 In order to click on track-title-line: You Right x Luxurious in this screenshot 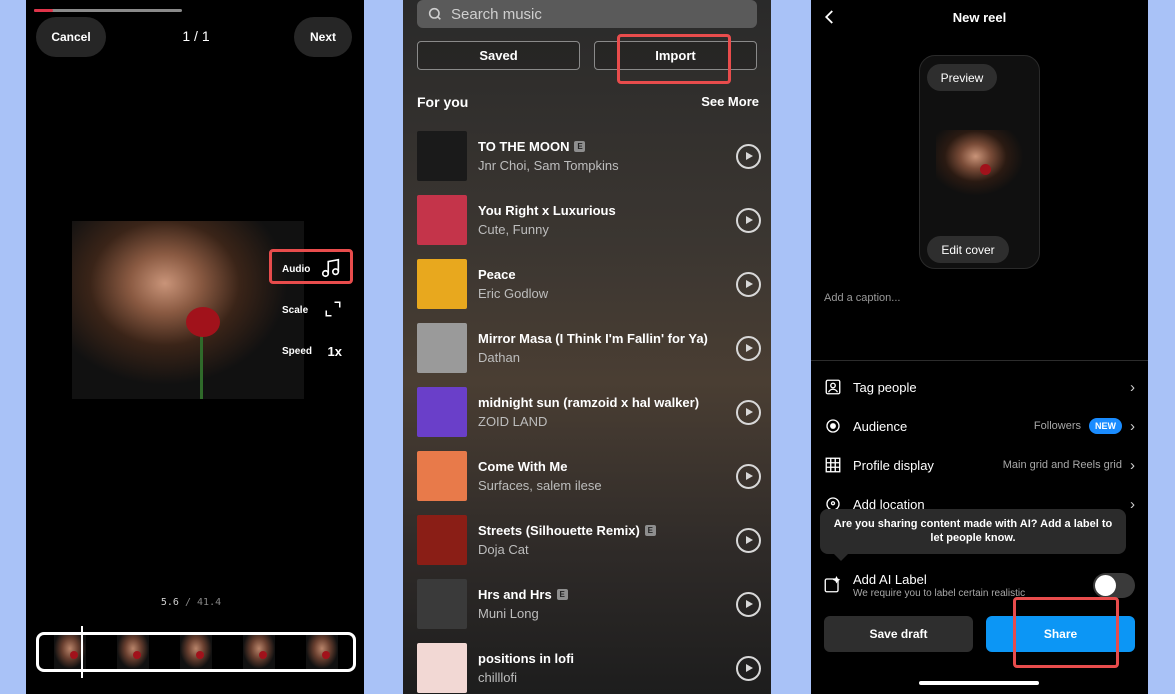, I will do `click(607, 210)`.